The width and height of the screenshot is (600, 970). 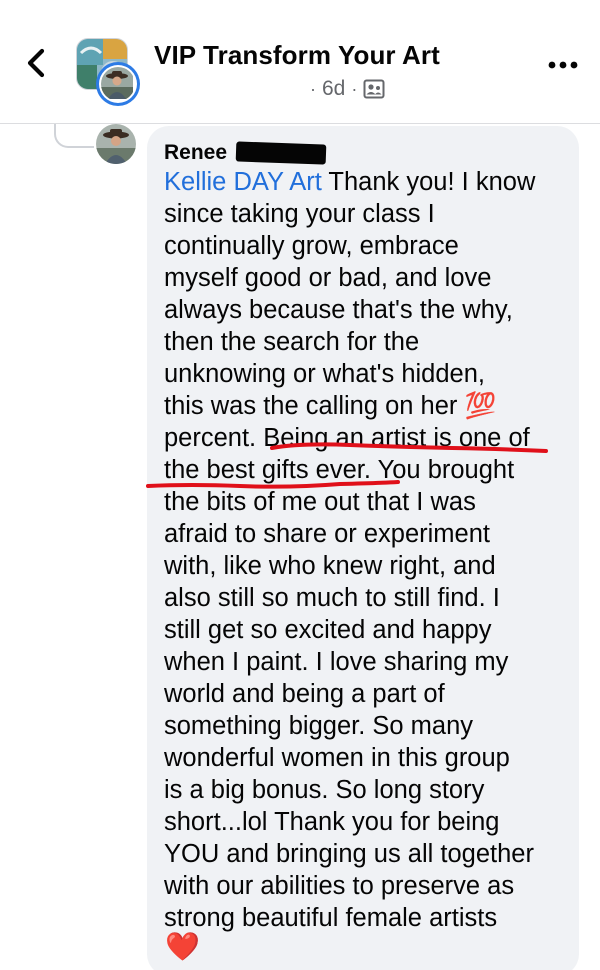 What do you see at coordinates (195, 153) in the screenshot?
I see `comment-author-name: Renee` at bounding box center [195, 153].